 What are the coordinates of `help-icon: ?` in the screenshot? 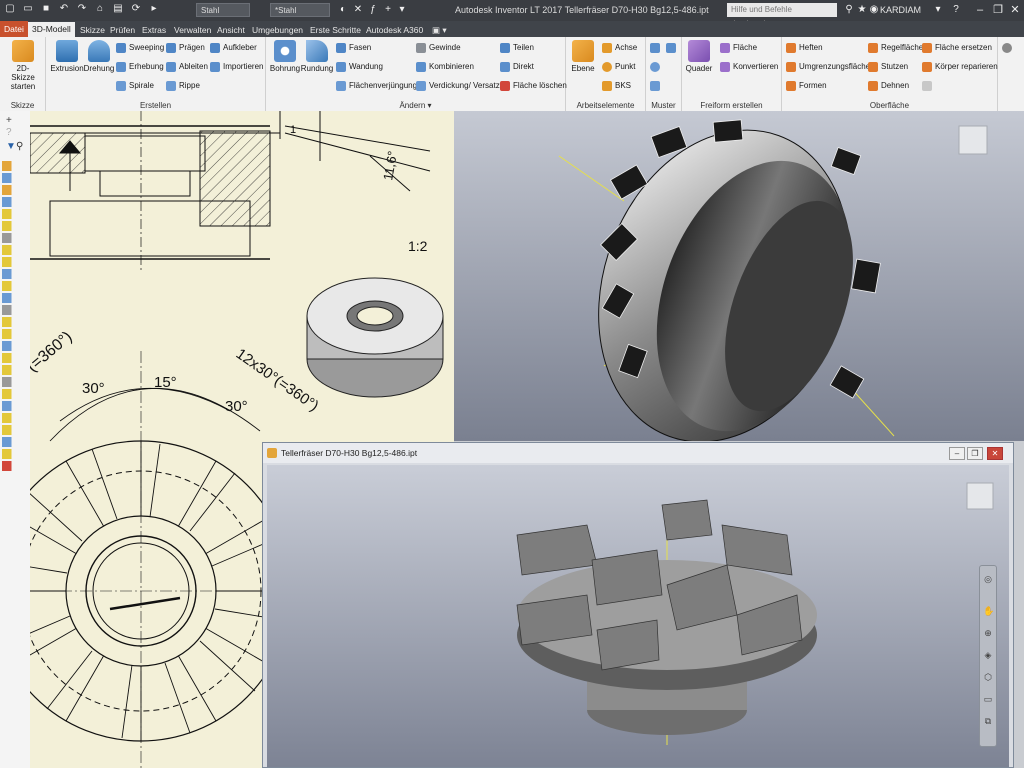 It's located at (12, 132).